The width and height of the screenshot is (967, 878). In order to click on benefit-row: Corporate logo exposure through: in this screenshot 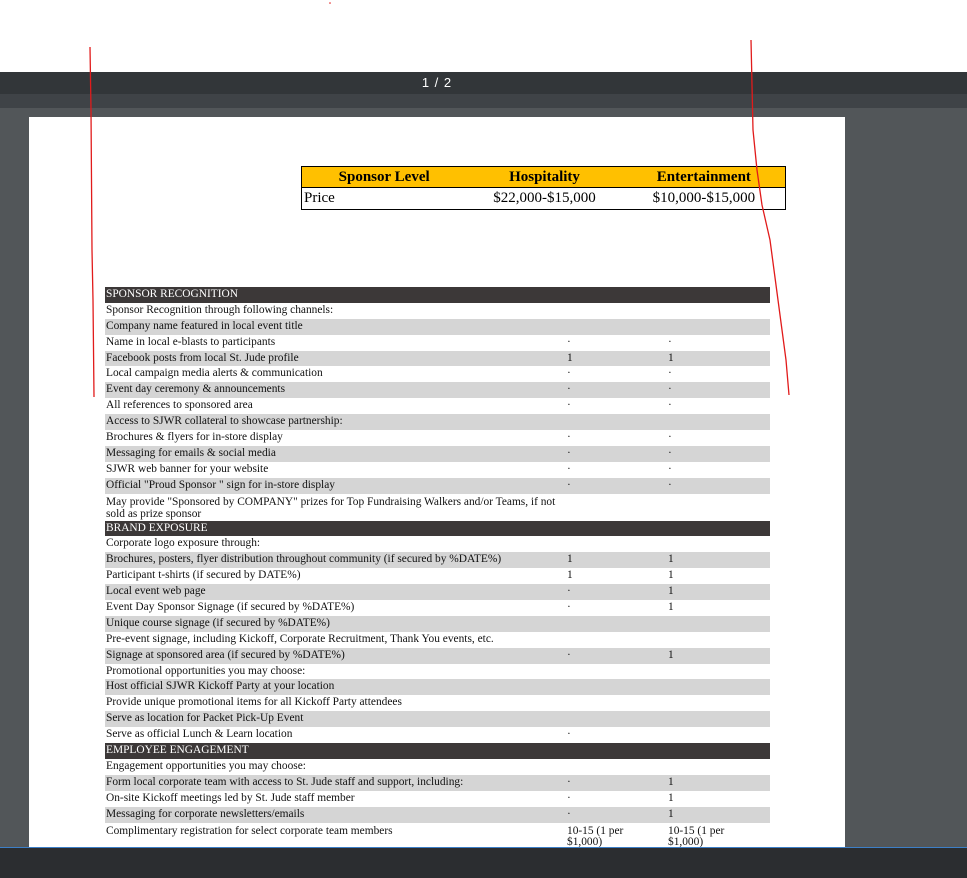, I will do `click(437, 544)`.